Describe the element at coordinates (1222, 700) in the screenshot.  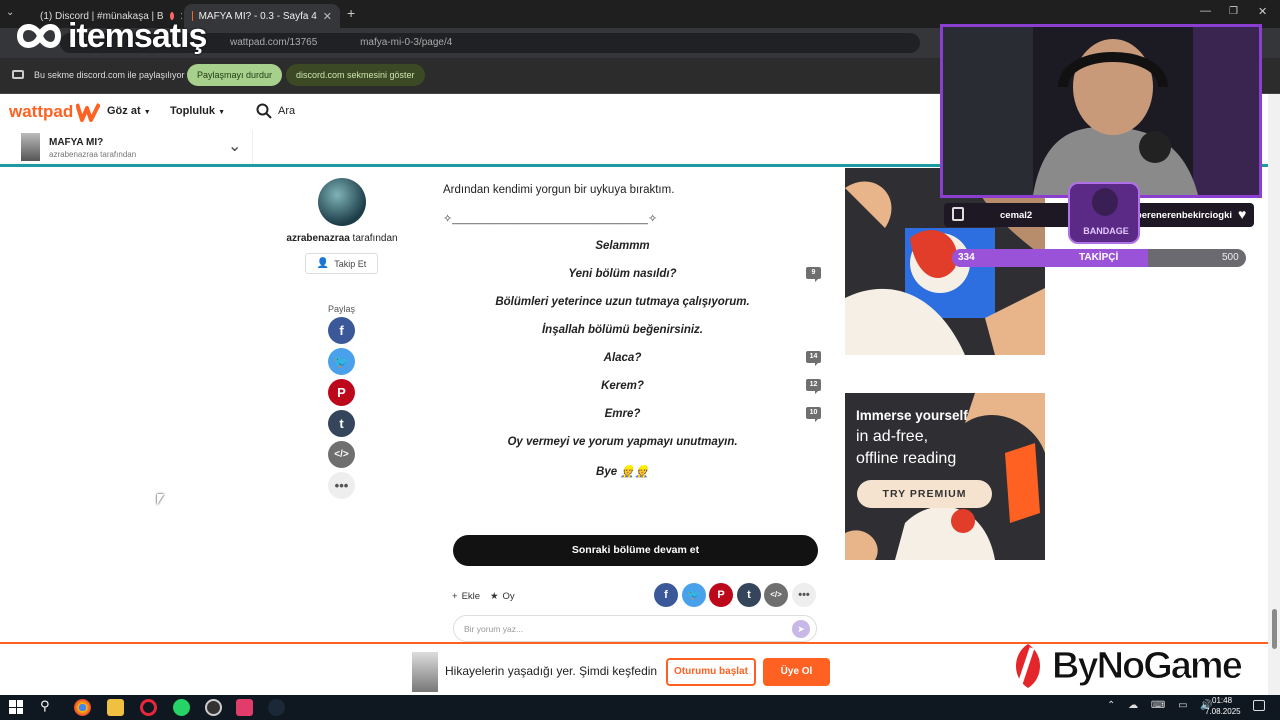
I see `clock-time: 01:48` at that location.